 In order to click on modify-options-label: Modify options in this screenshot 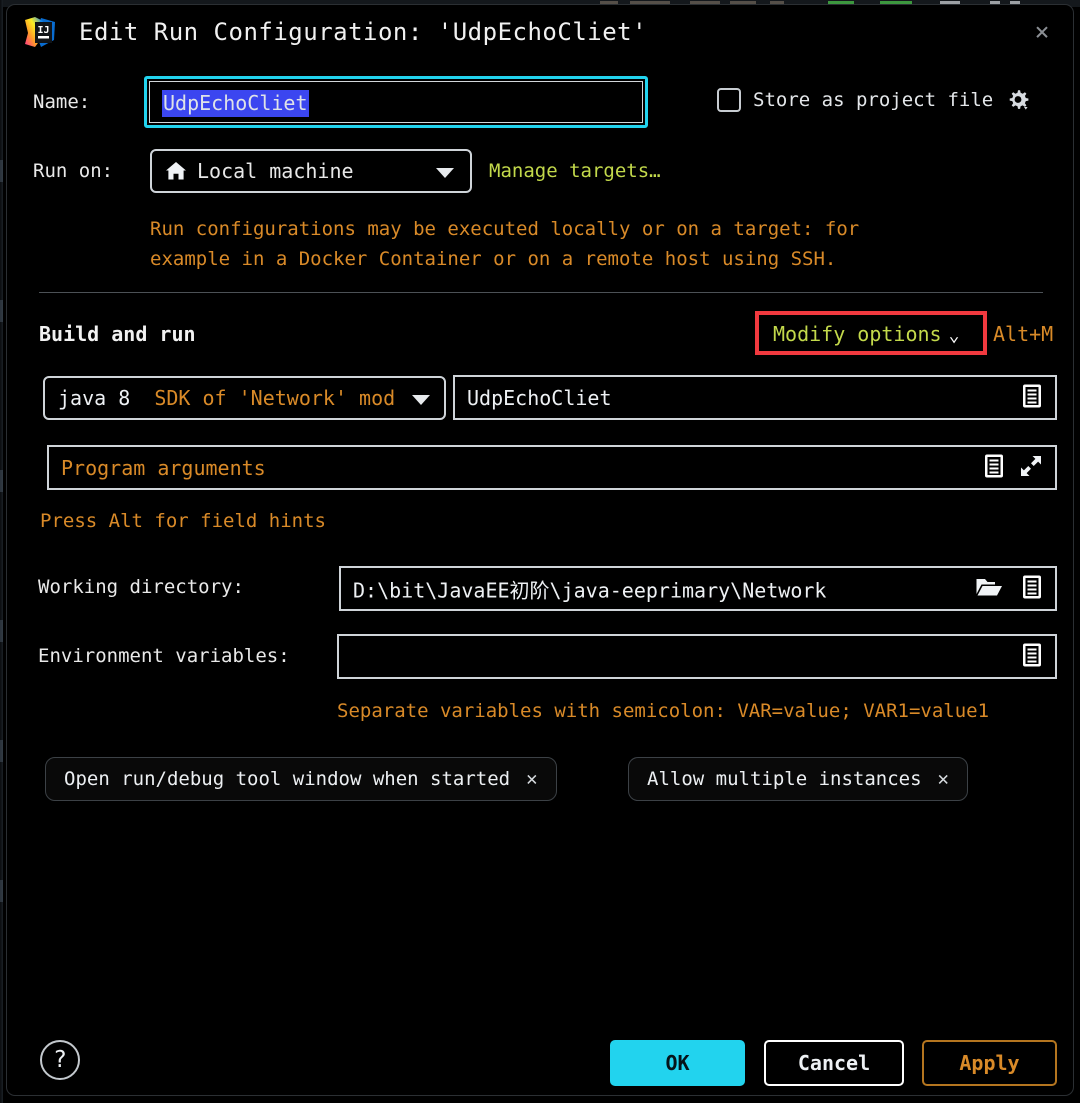, I will do `click(857, 334)`.